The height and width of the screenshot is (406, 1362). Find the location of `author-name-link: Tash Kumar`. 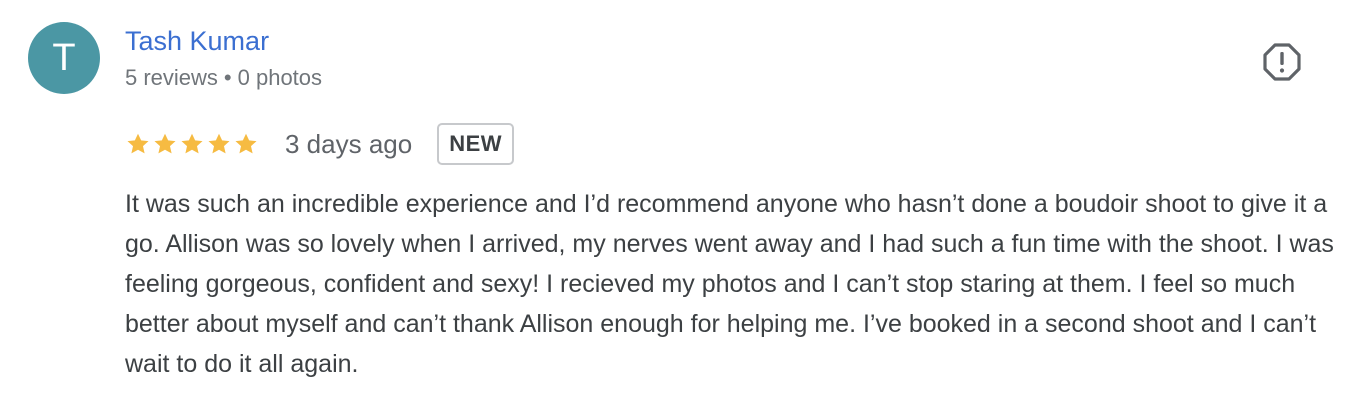

author-name-link: Tash Kumar is located at coordinates (197, 41).